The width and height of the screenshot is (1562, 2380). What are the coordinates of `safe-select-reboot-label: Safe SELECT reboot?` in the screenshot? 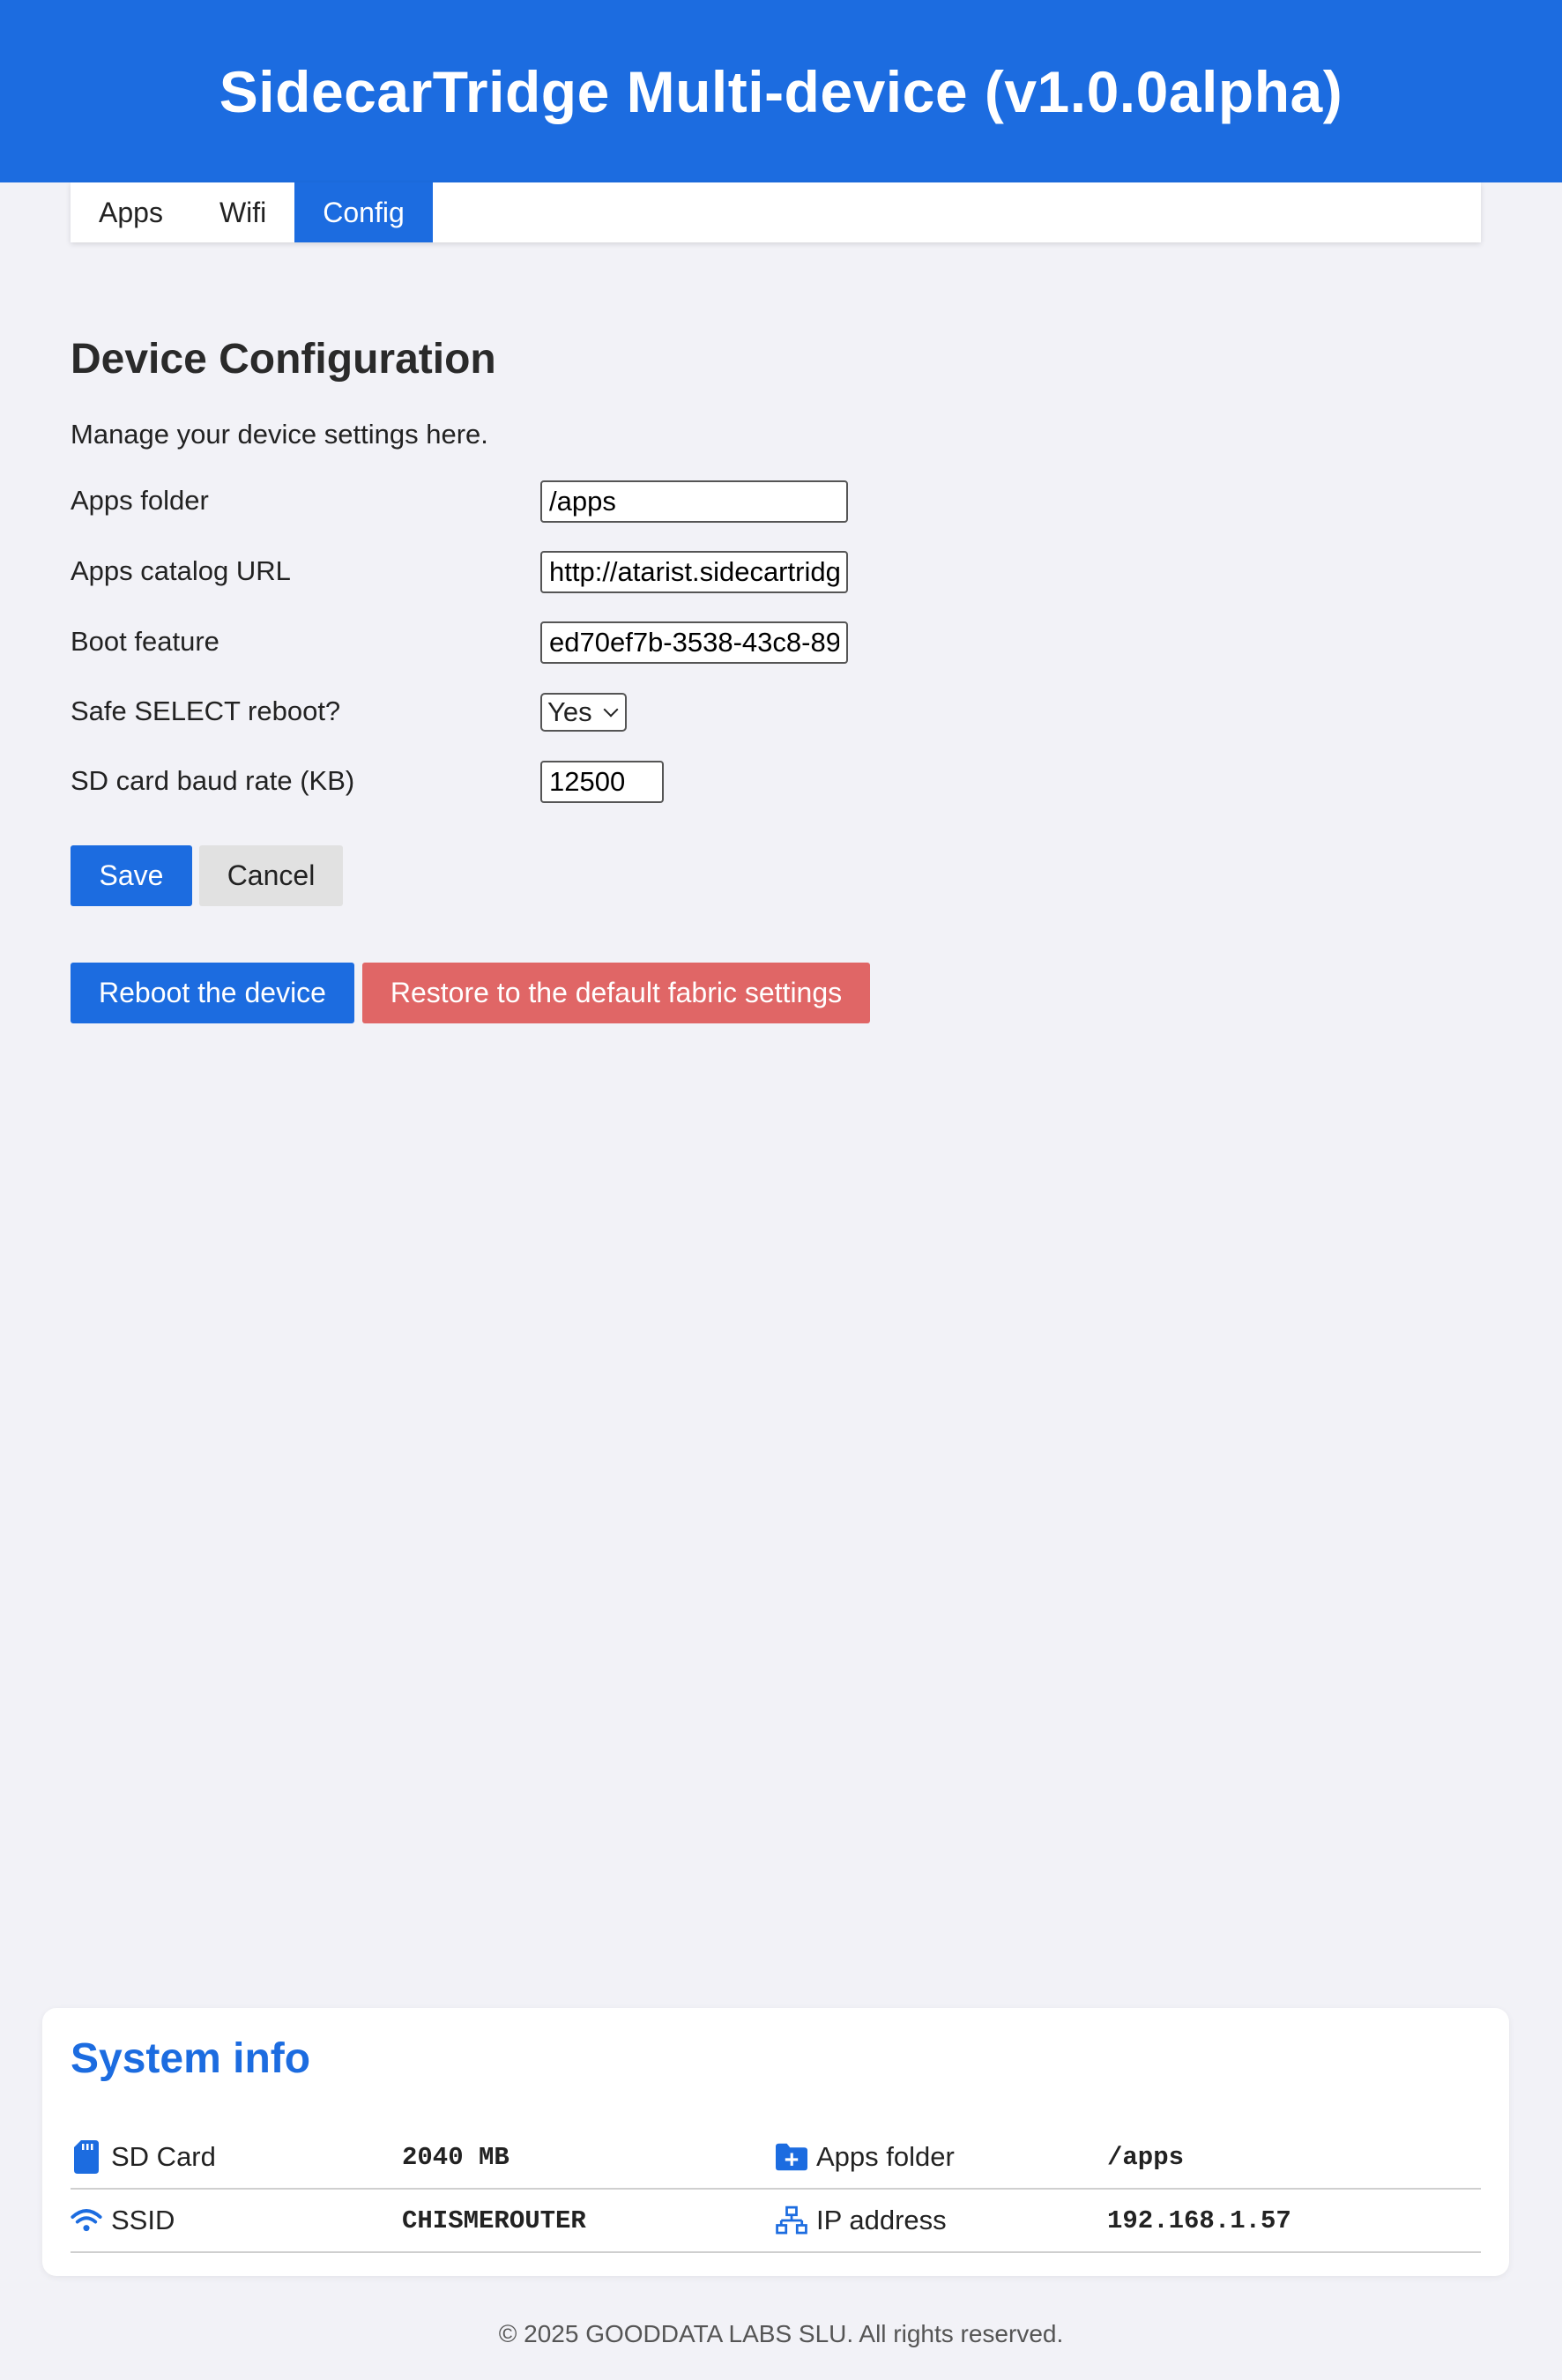 It's located at (206, 710).